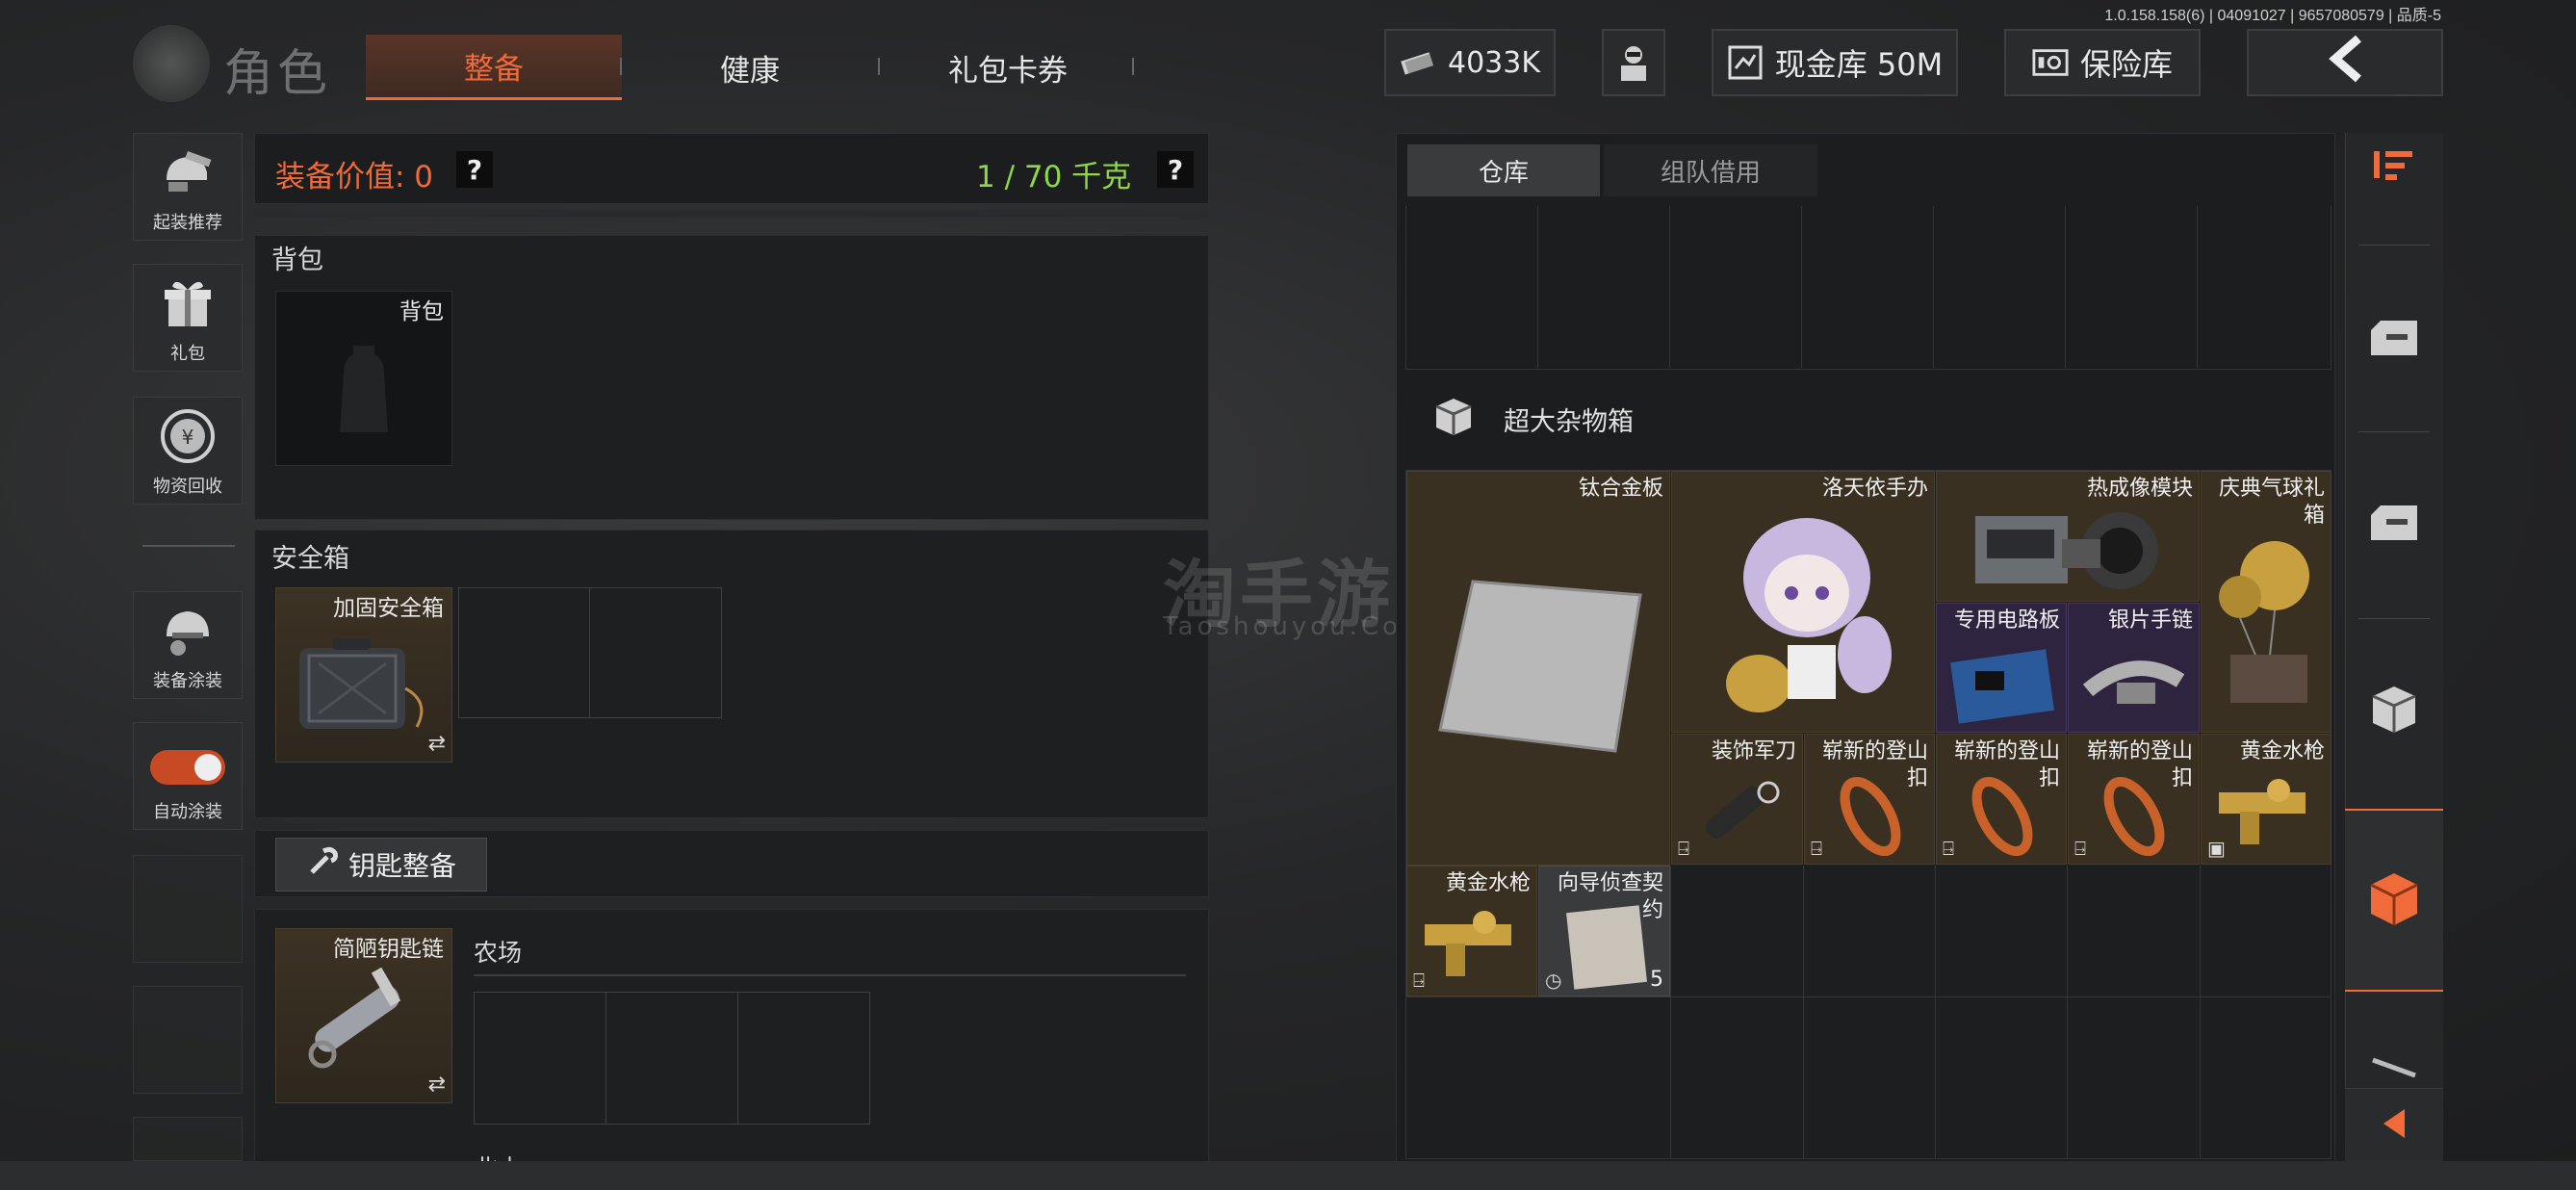 Image resolution: width=2576 pixels, height=1190 pixels. I want to click on safebox-slot-label: 加固安全箱, so click(388, 608).